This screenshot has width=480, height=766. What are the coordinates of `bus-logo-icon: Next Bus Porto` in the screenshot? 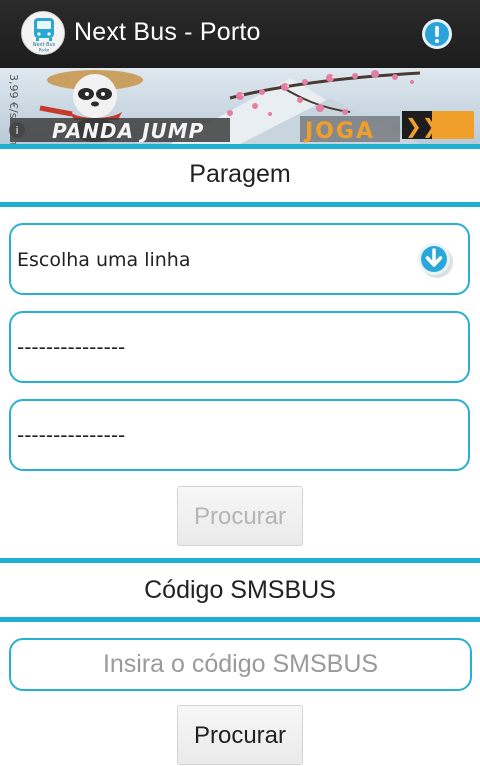 It's located at (43, 33).